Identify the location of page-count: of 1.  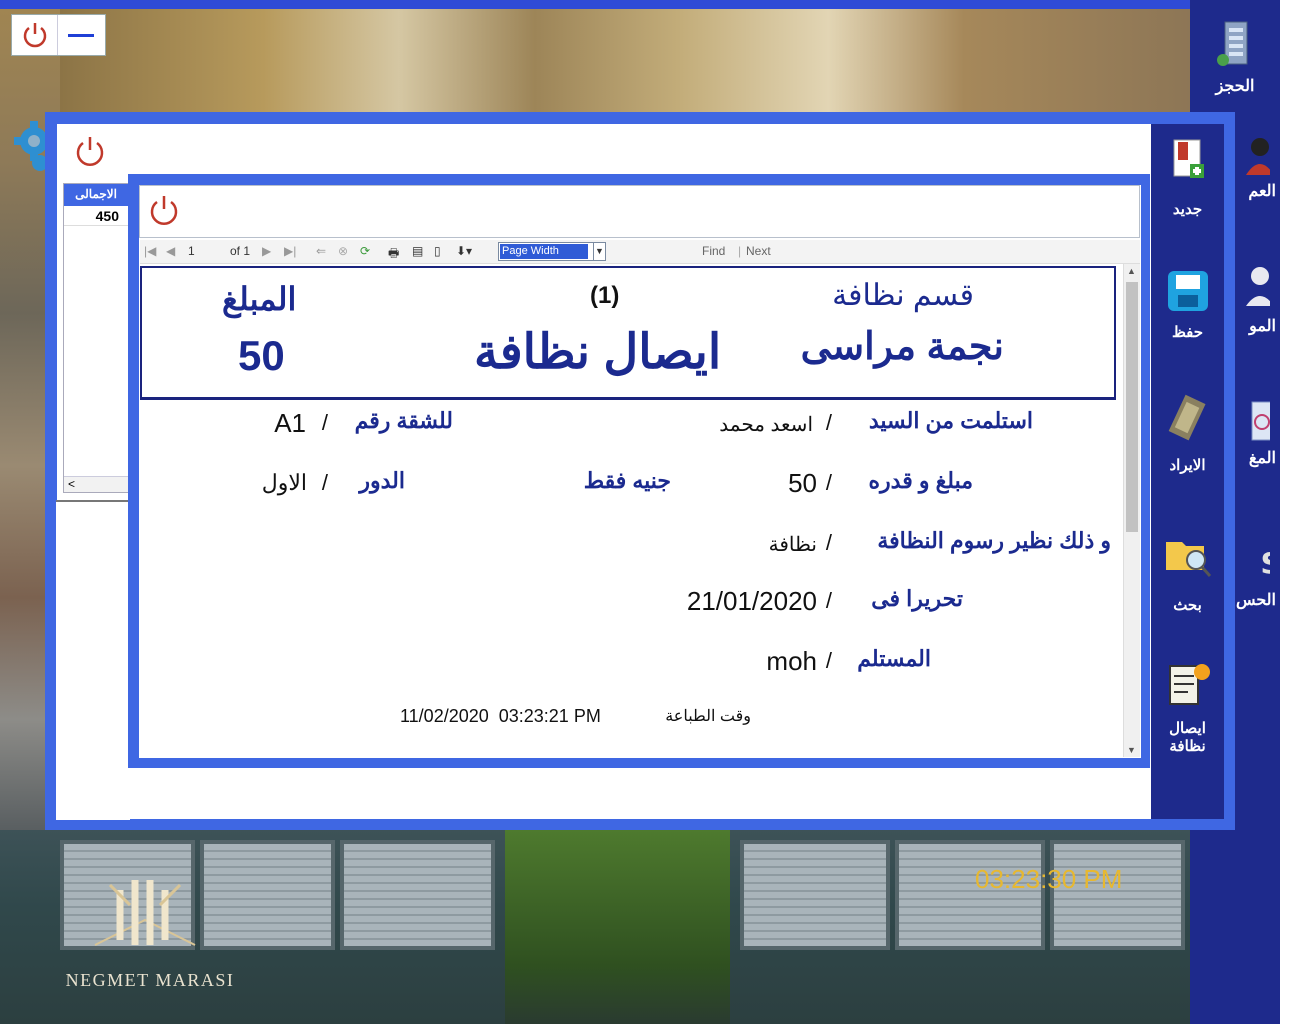
(240, 251).